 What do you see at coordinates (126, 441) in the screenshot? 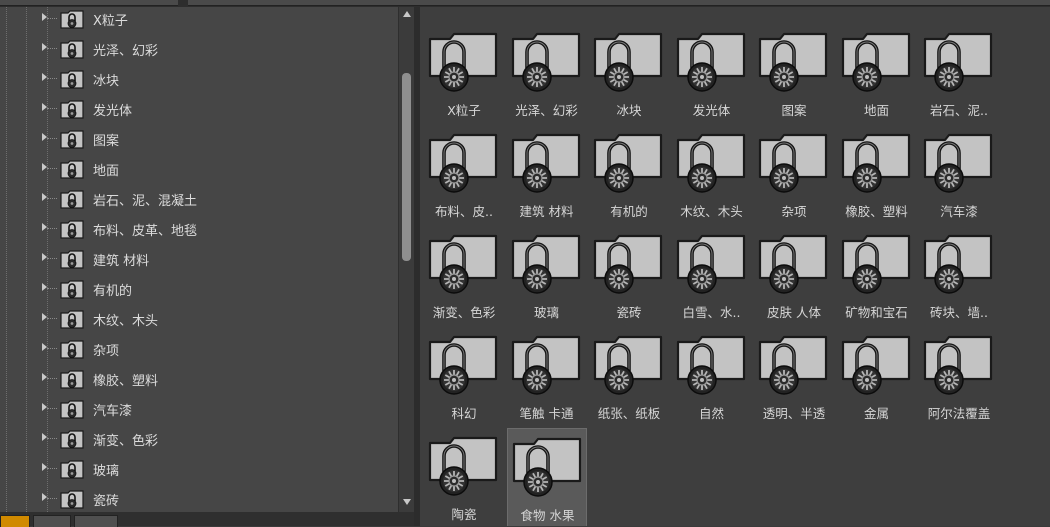
I see `tree-item-label: 渐变、色彩` at bounding box center [126, 441].